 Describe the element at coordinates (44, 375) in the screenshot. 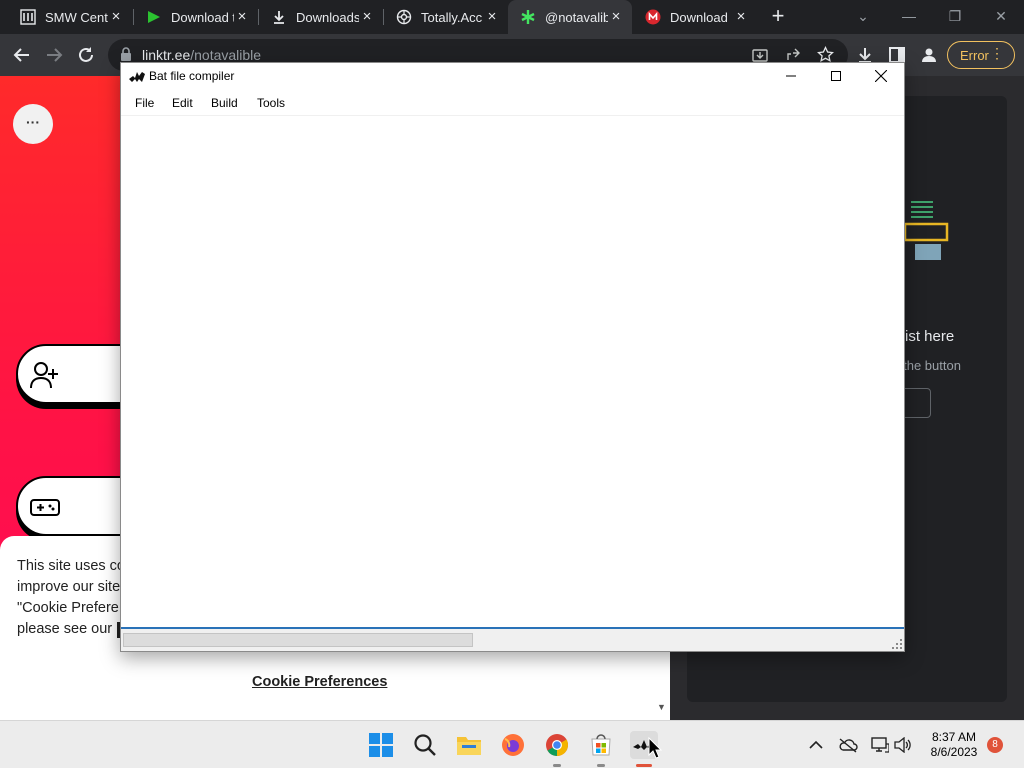

I see `add-user-icon` at that location.